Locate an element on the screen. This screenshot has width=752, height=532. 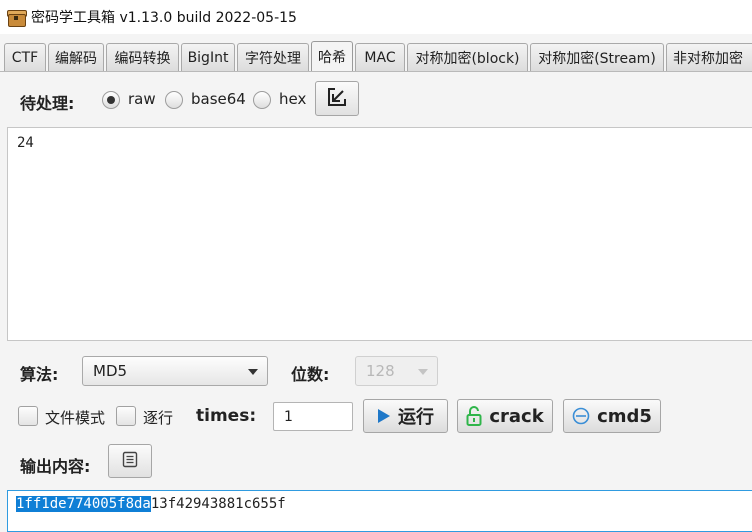
output-text: 13f42943881c655f is located at coordinates (218, 504).